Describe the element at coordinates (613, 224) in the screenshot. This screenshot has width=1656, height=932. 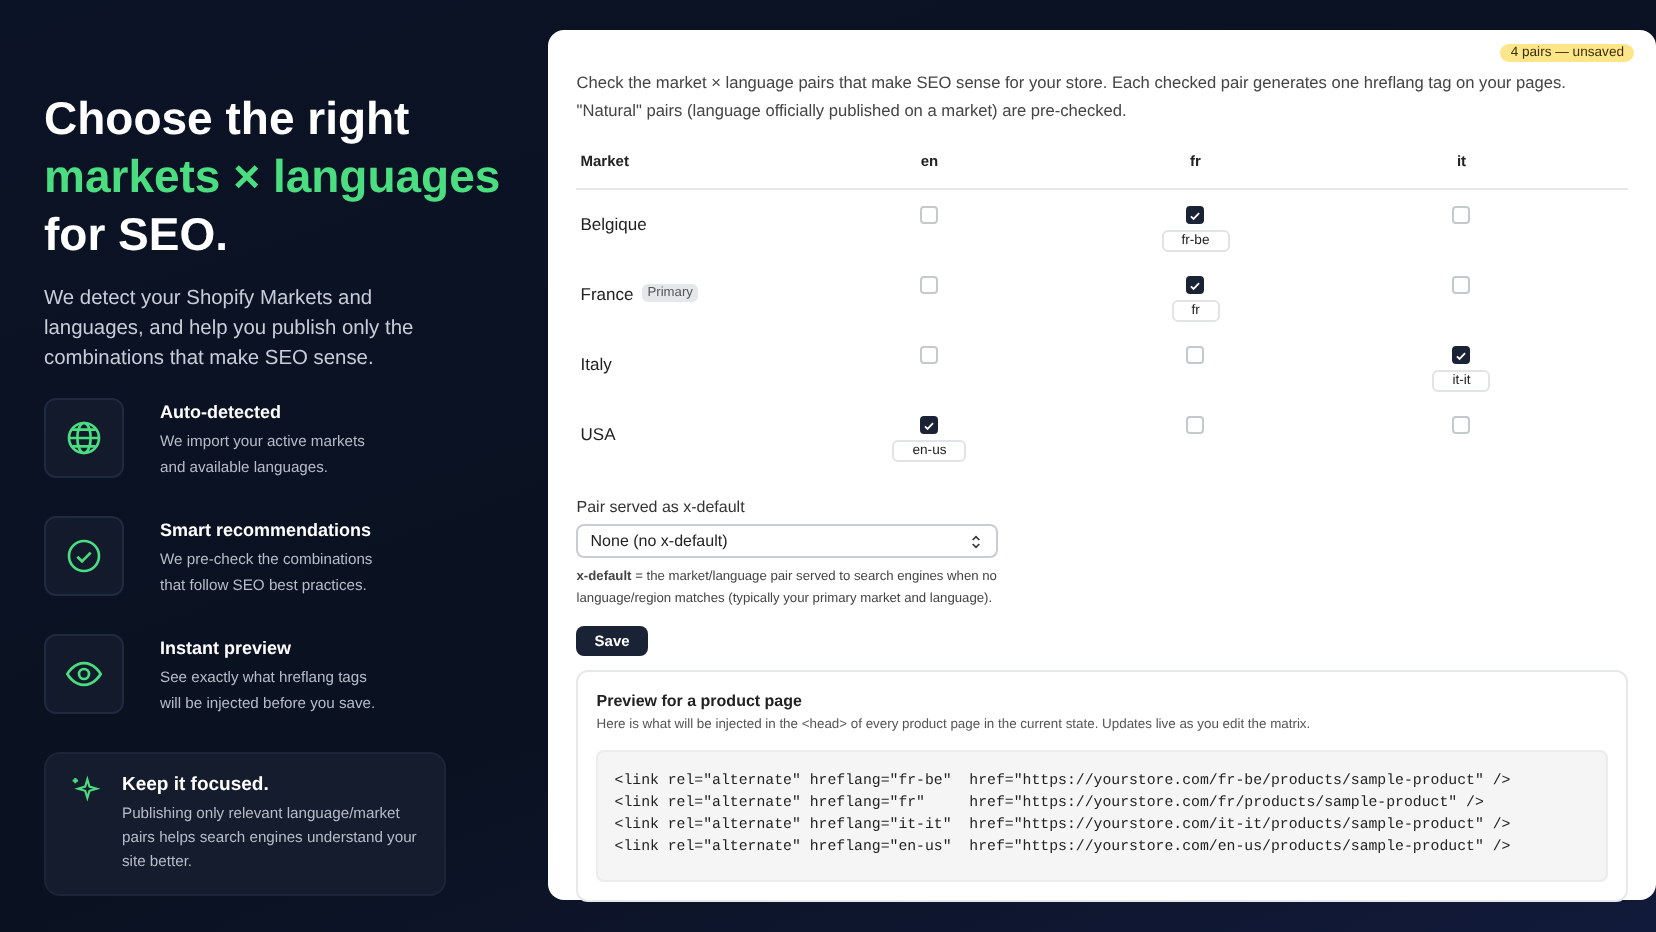
I see `market-name: Belgique` at that location.